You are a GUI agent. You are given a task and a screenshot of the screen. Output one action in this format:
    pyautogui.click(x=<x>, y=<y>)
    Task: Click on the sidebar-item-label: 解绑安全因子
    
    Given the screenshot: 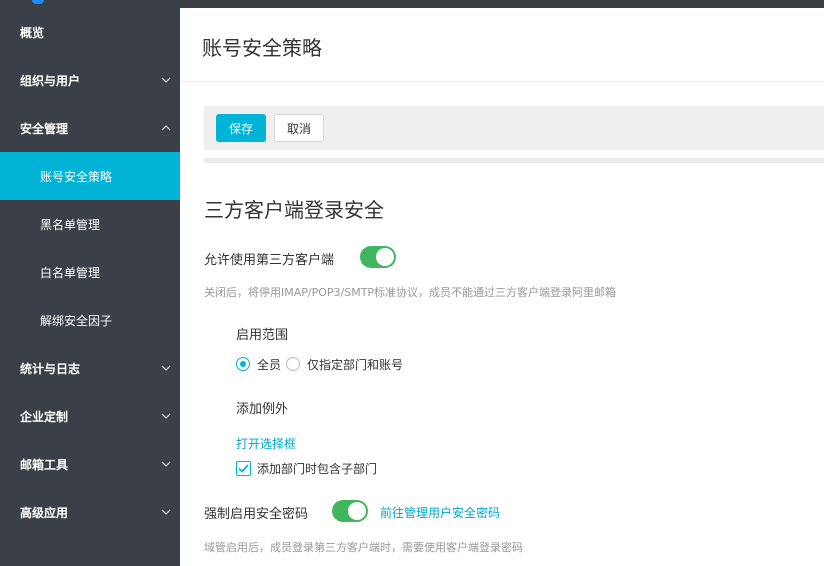 What is the action you would take?
    pyautogui.click(x=76, y=320)
    